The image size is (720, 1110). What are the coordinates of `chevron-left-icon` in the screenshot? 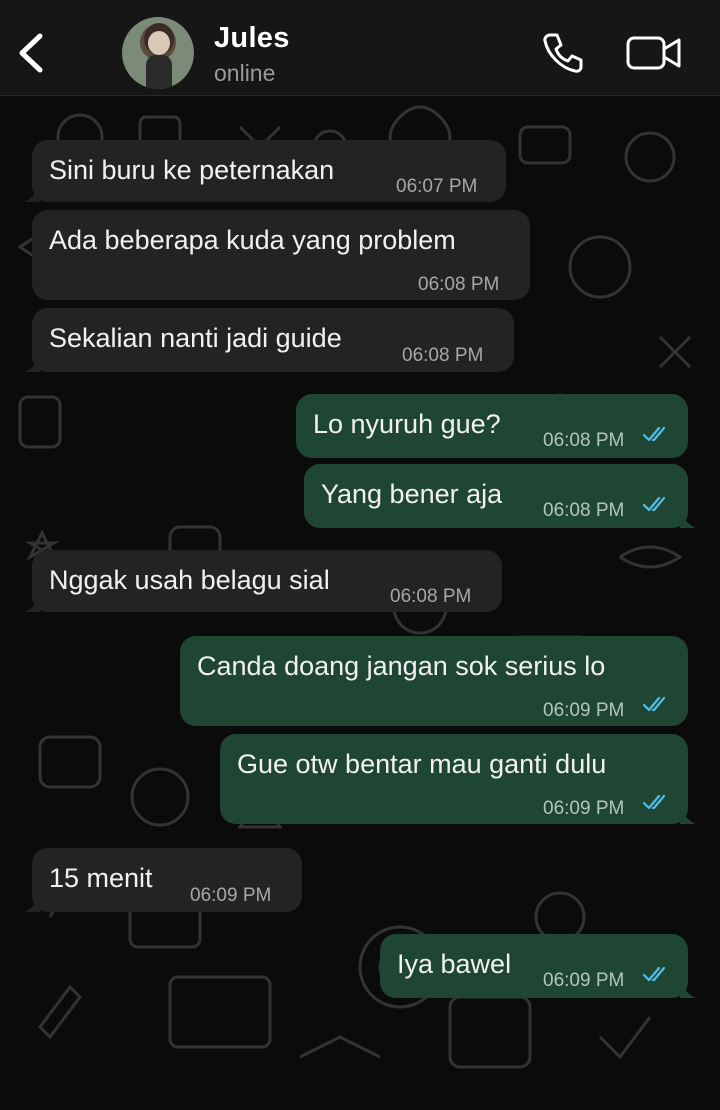 It's located at (31, 53).